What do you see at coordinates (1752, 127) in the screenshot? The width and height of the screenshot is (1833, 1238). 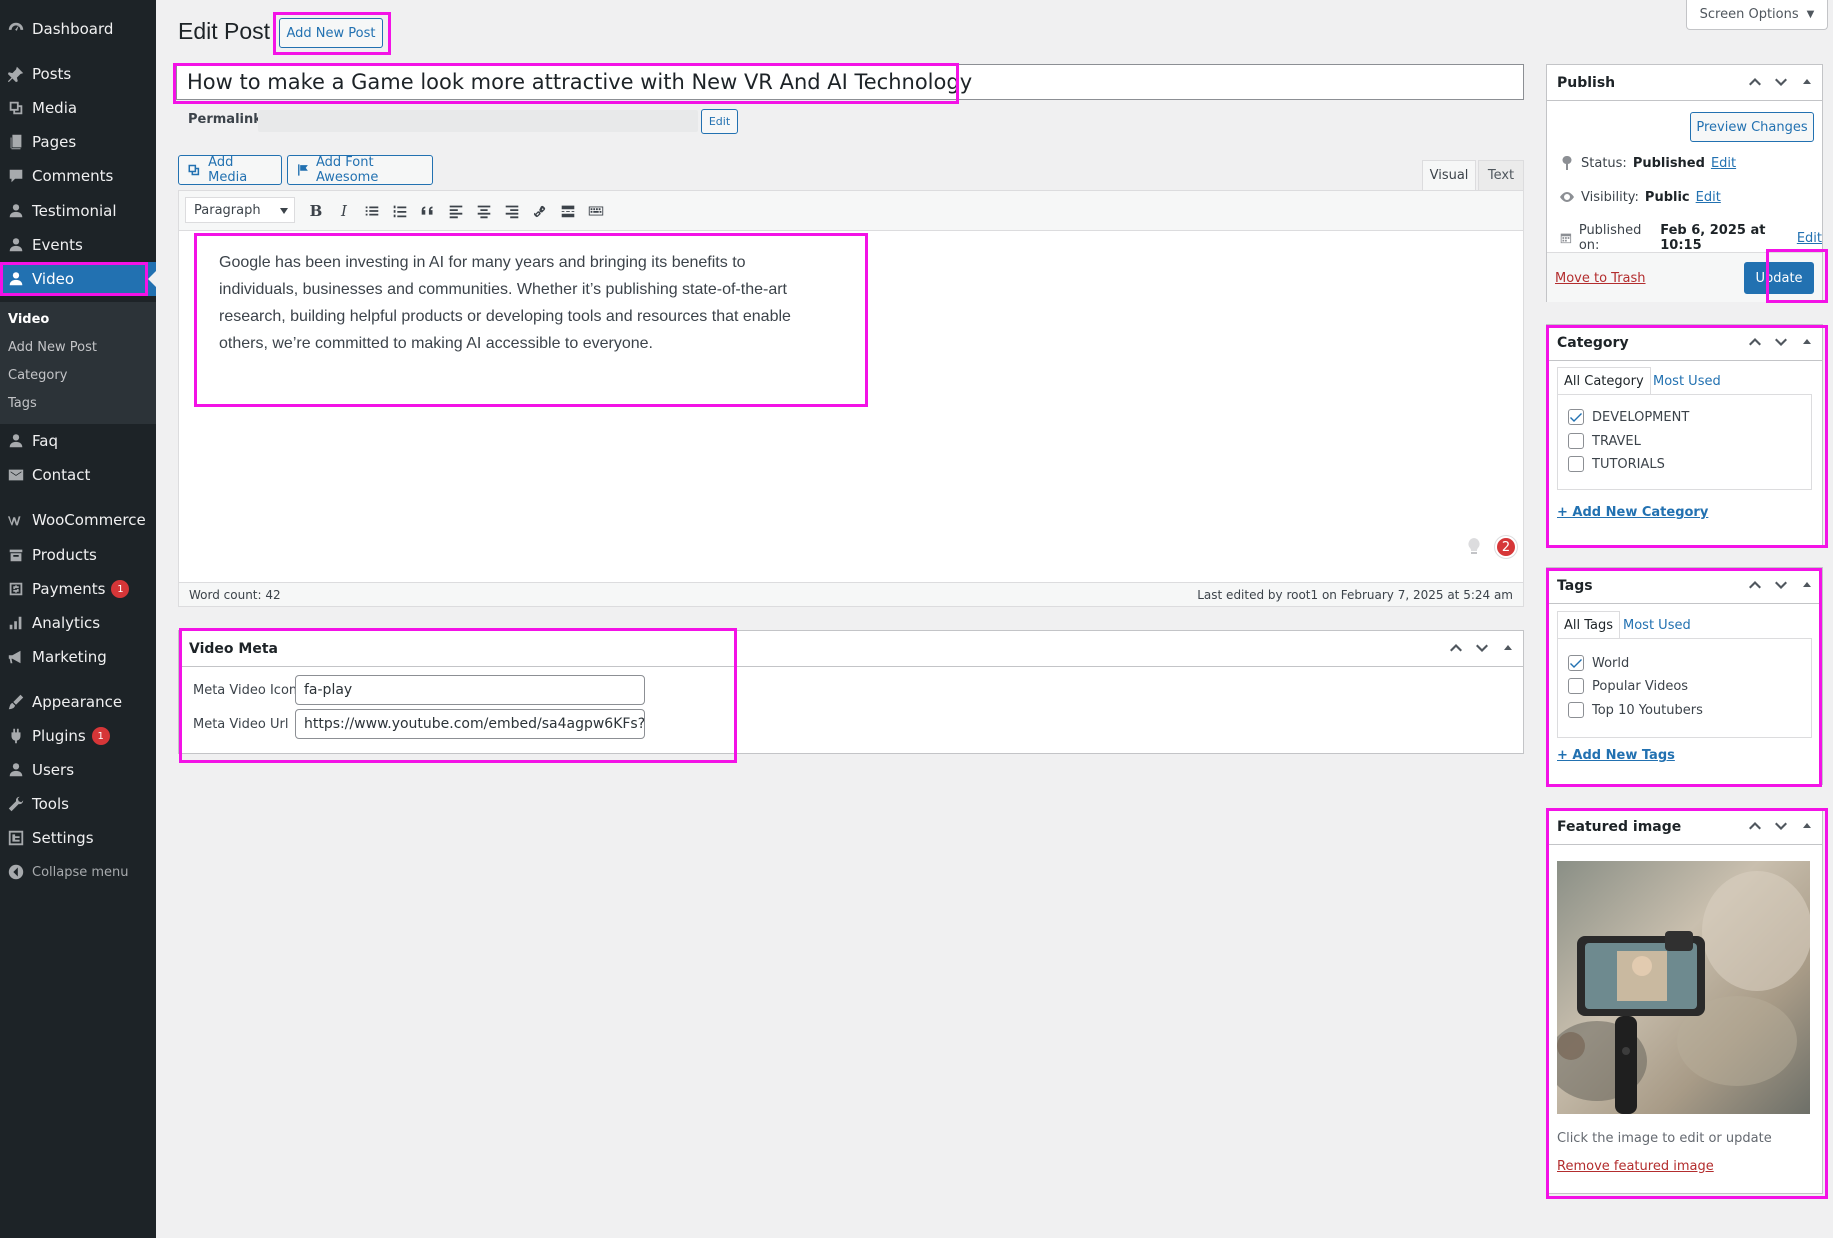 I see `preview-changes-button: Preview Changes` at bounding box center [1752, 127].